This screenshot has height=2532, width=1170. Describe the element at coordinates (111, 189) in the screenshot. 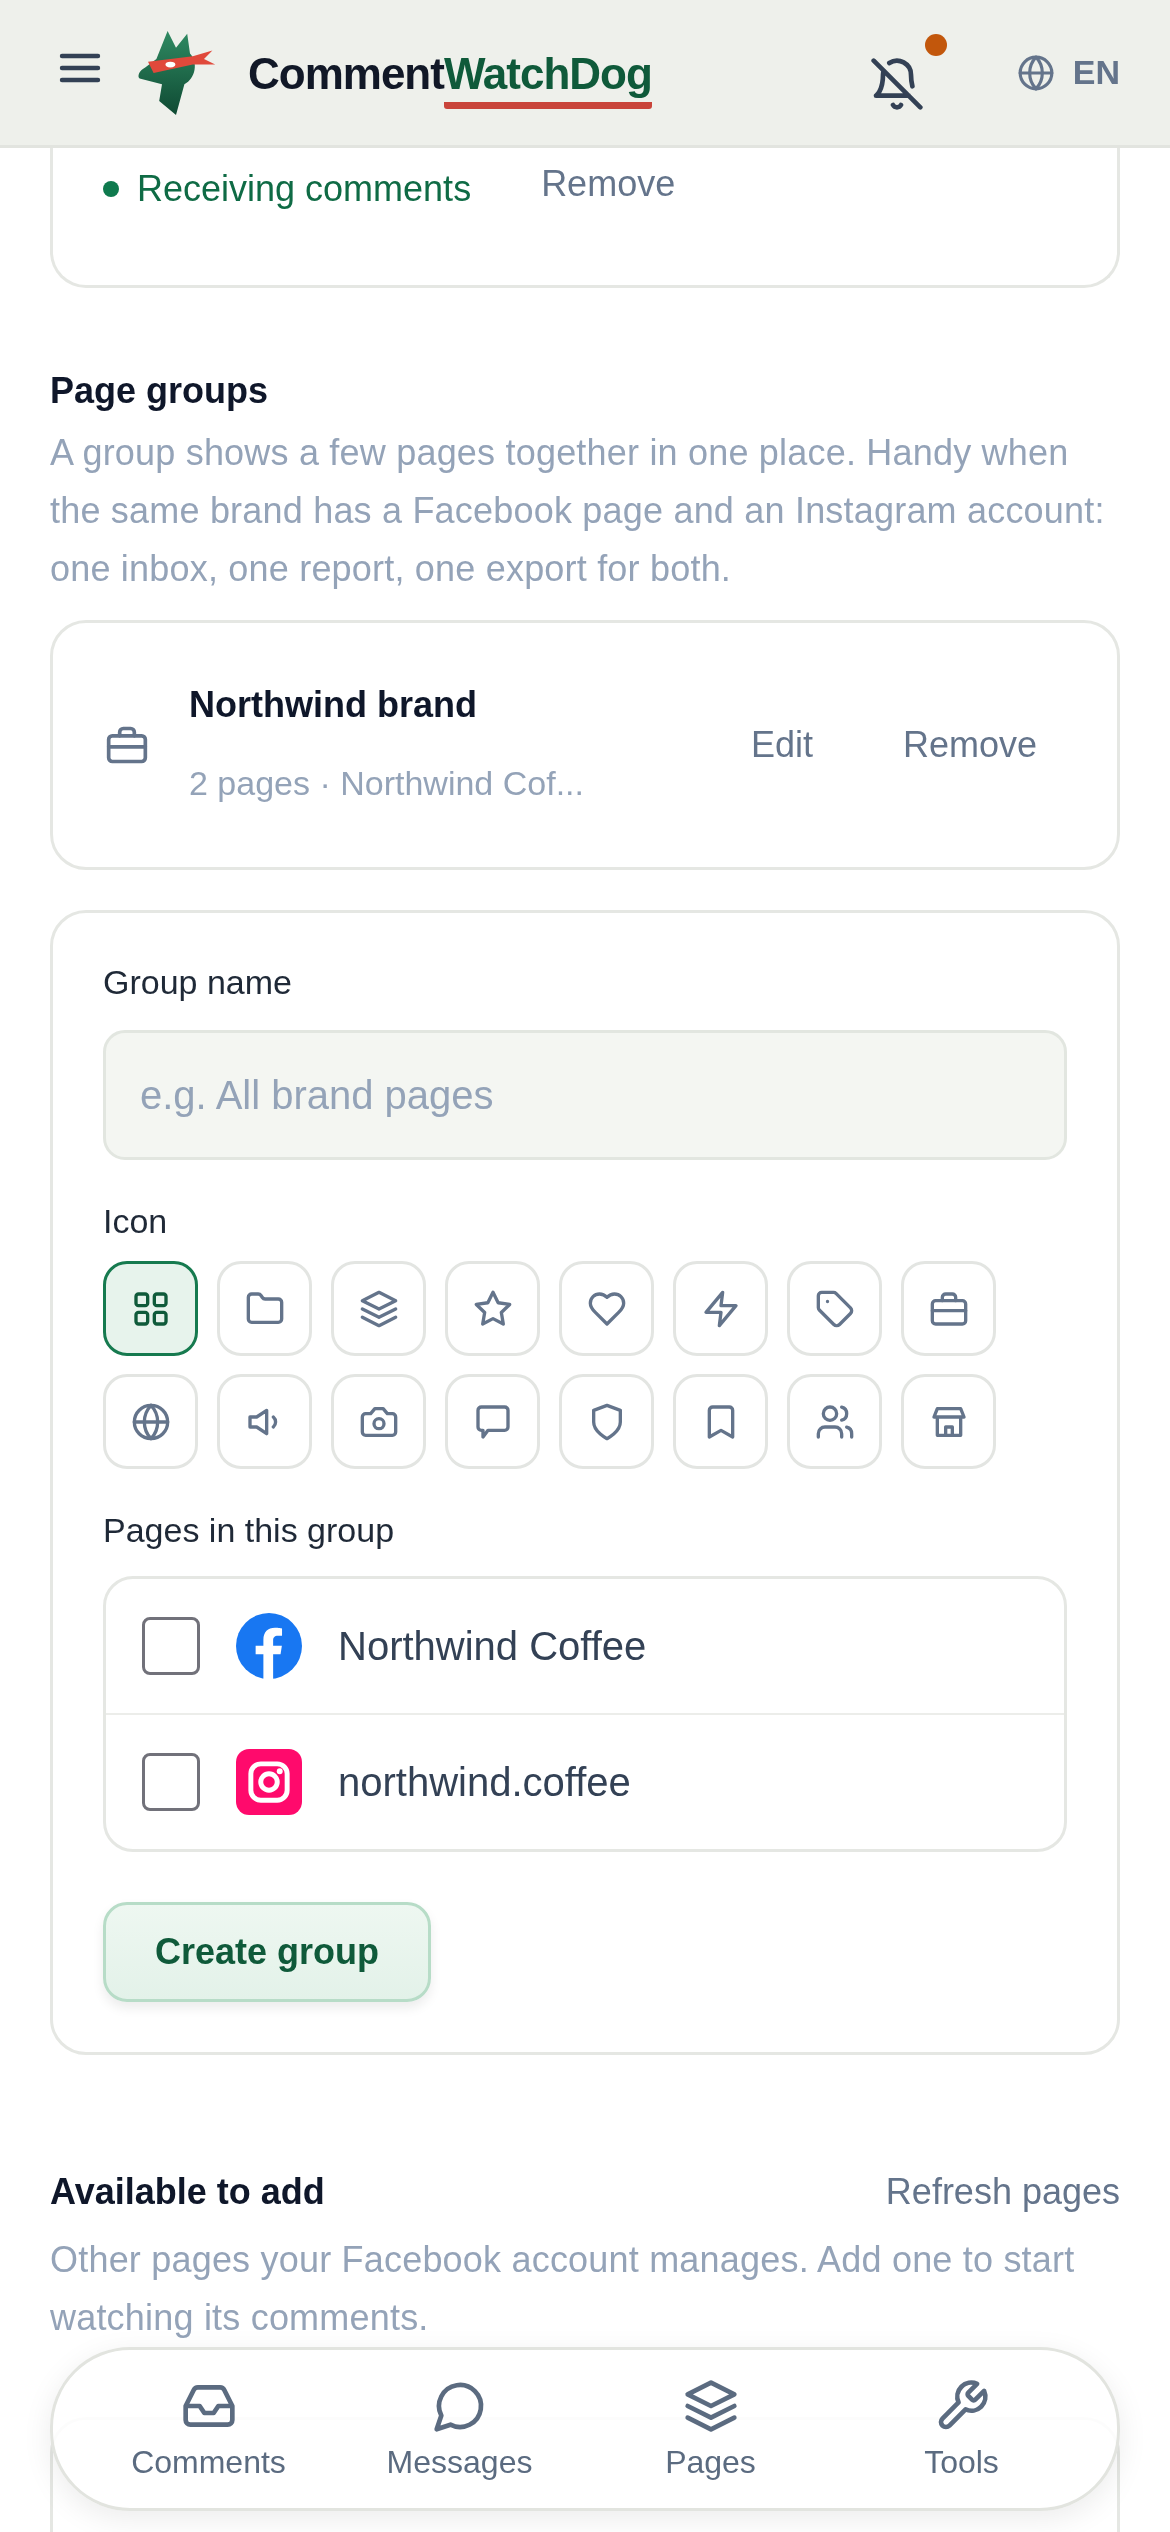

I see `status-dot` at that location.